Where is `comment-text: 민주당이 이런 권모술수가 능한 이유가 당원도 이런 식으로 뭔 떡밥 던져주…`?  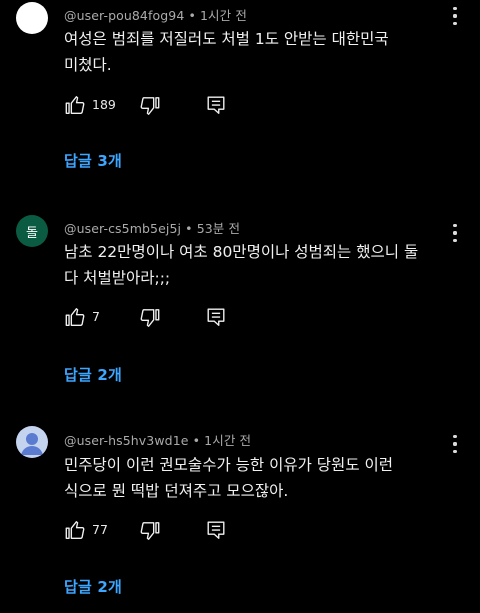
comment-text: 민주당이 이런 권모술수가 능한 이유가 당원도 이런 식으로 뭔 떡밥 던져주… is located at coordinates (254, 478).